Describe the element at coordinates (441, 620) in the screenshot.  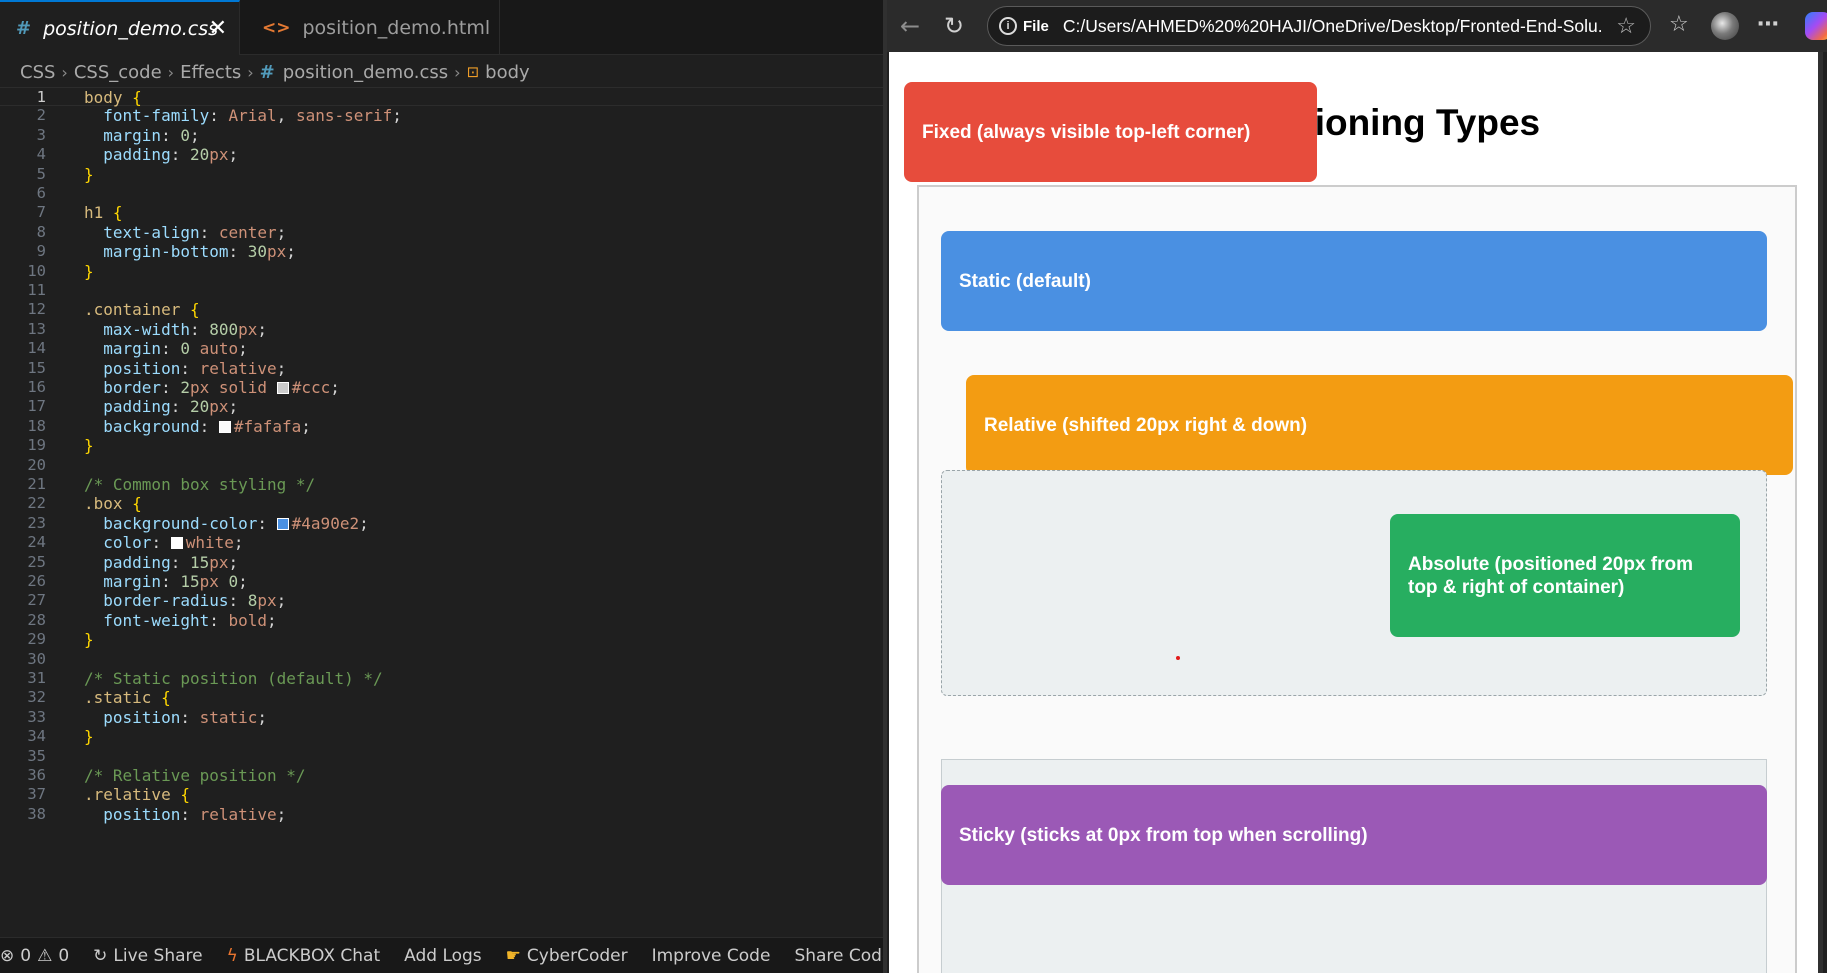
I see `code-line: 28 font-weight: bold;` at that location.